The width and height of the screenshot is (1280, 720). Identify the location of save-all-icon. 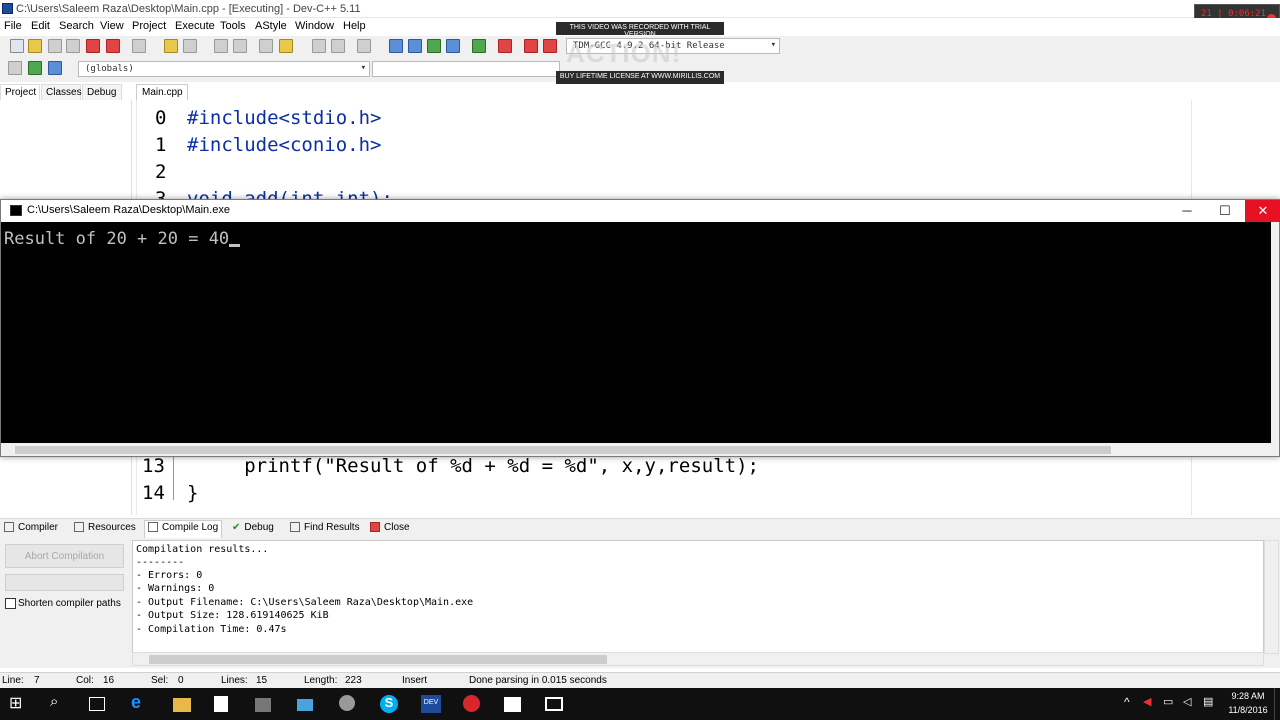
(73, 46).